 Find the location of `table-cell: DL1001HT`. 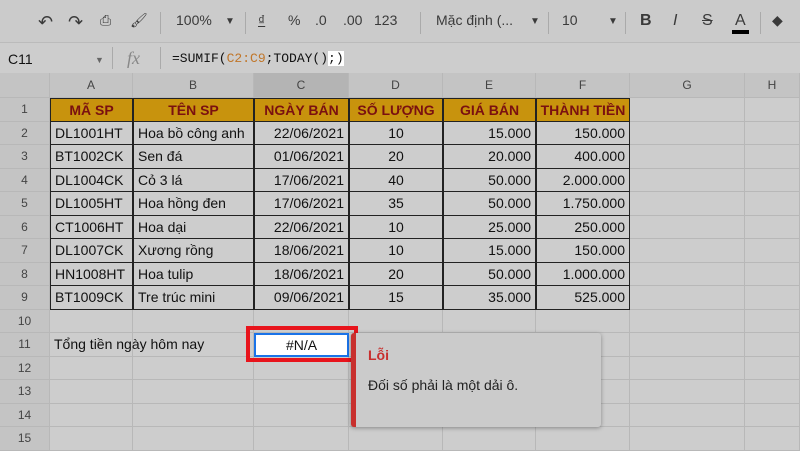

table-cell: DL1001HT is located at coordinates (91, 133).